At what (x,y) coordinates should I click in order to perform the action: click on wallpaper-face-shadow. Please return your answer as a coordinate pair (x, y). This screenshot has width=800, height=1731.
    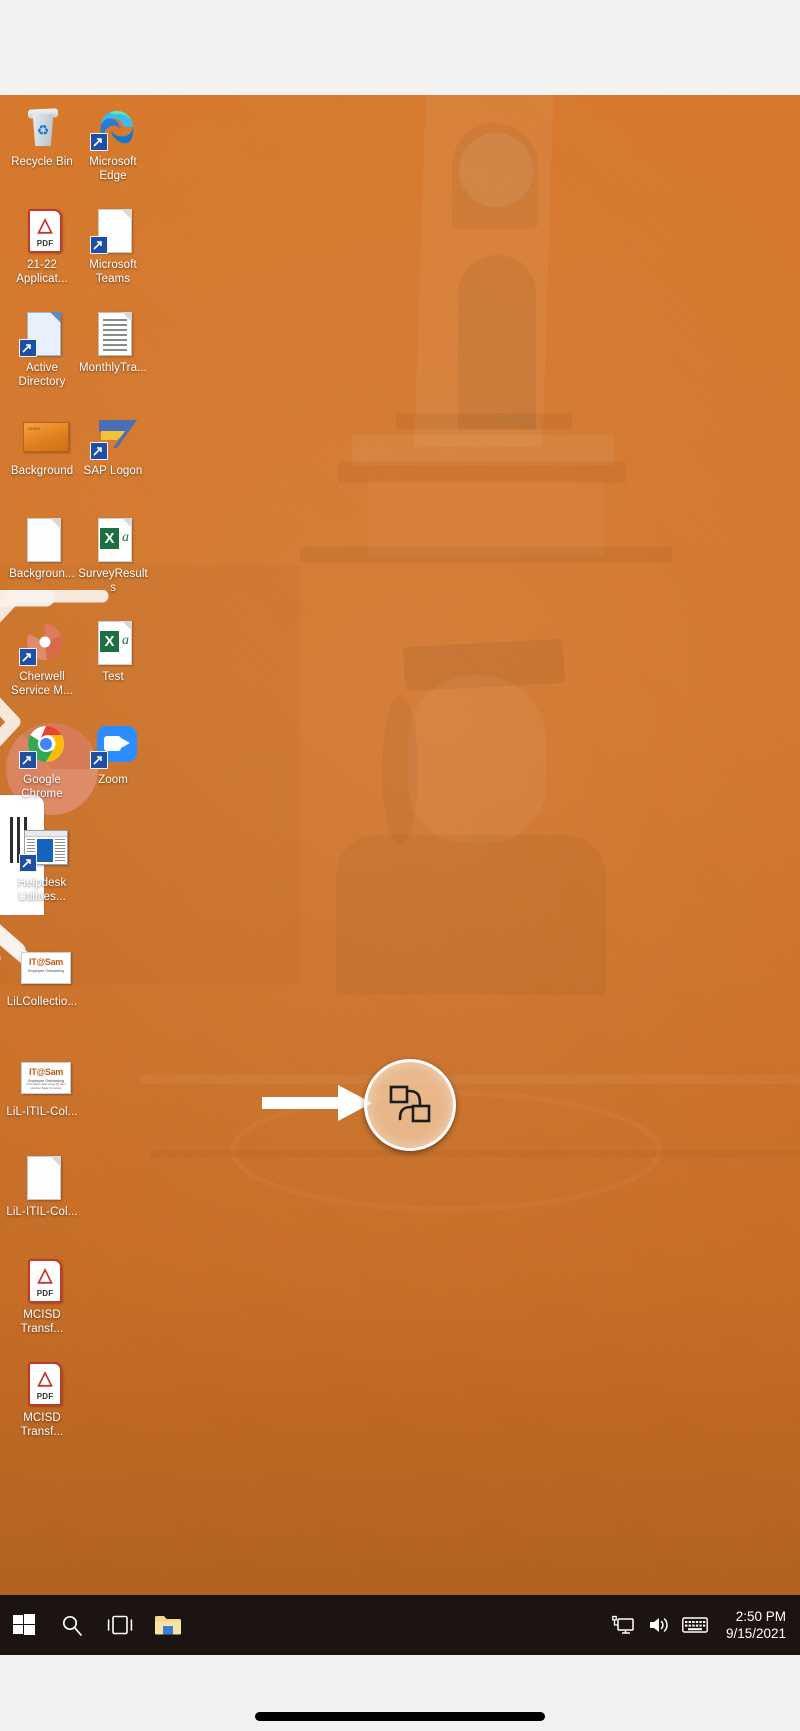
    Looking at the image, I should click on (400, 770).